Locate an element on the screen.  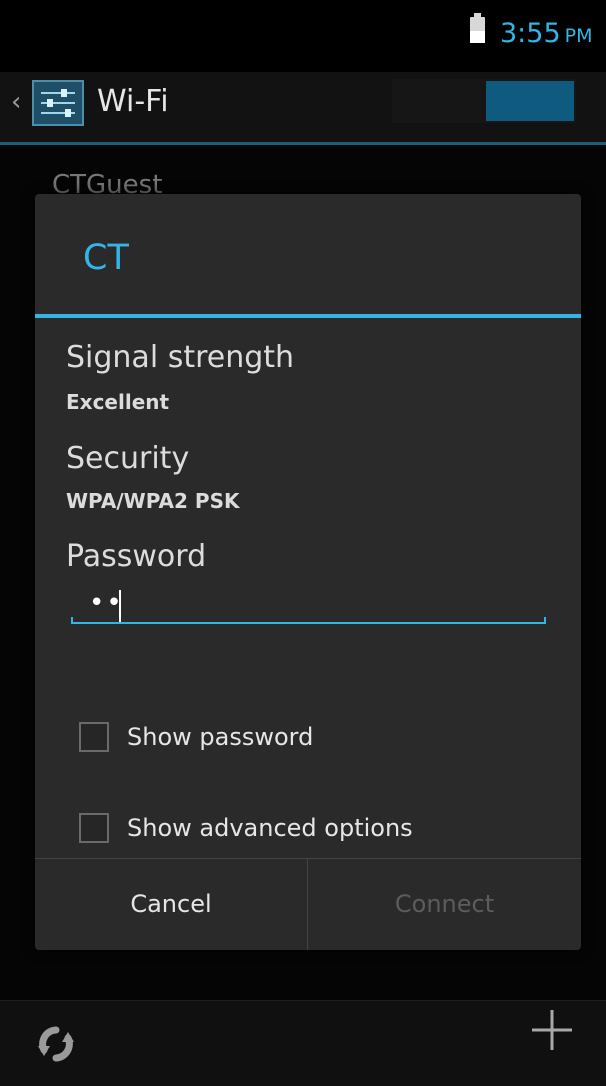
chevron-left-icon: ‹ is located at coordinates (16, 102).